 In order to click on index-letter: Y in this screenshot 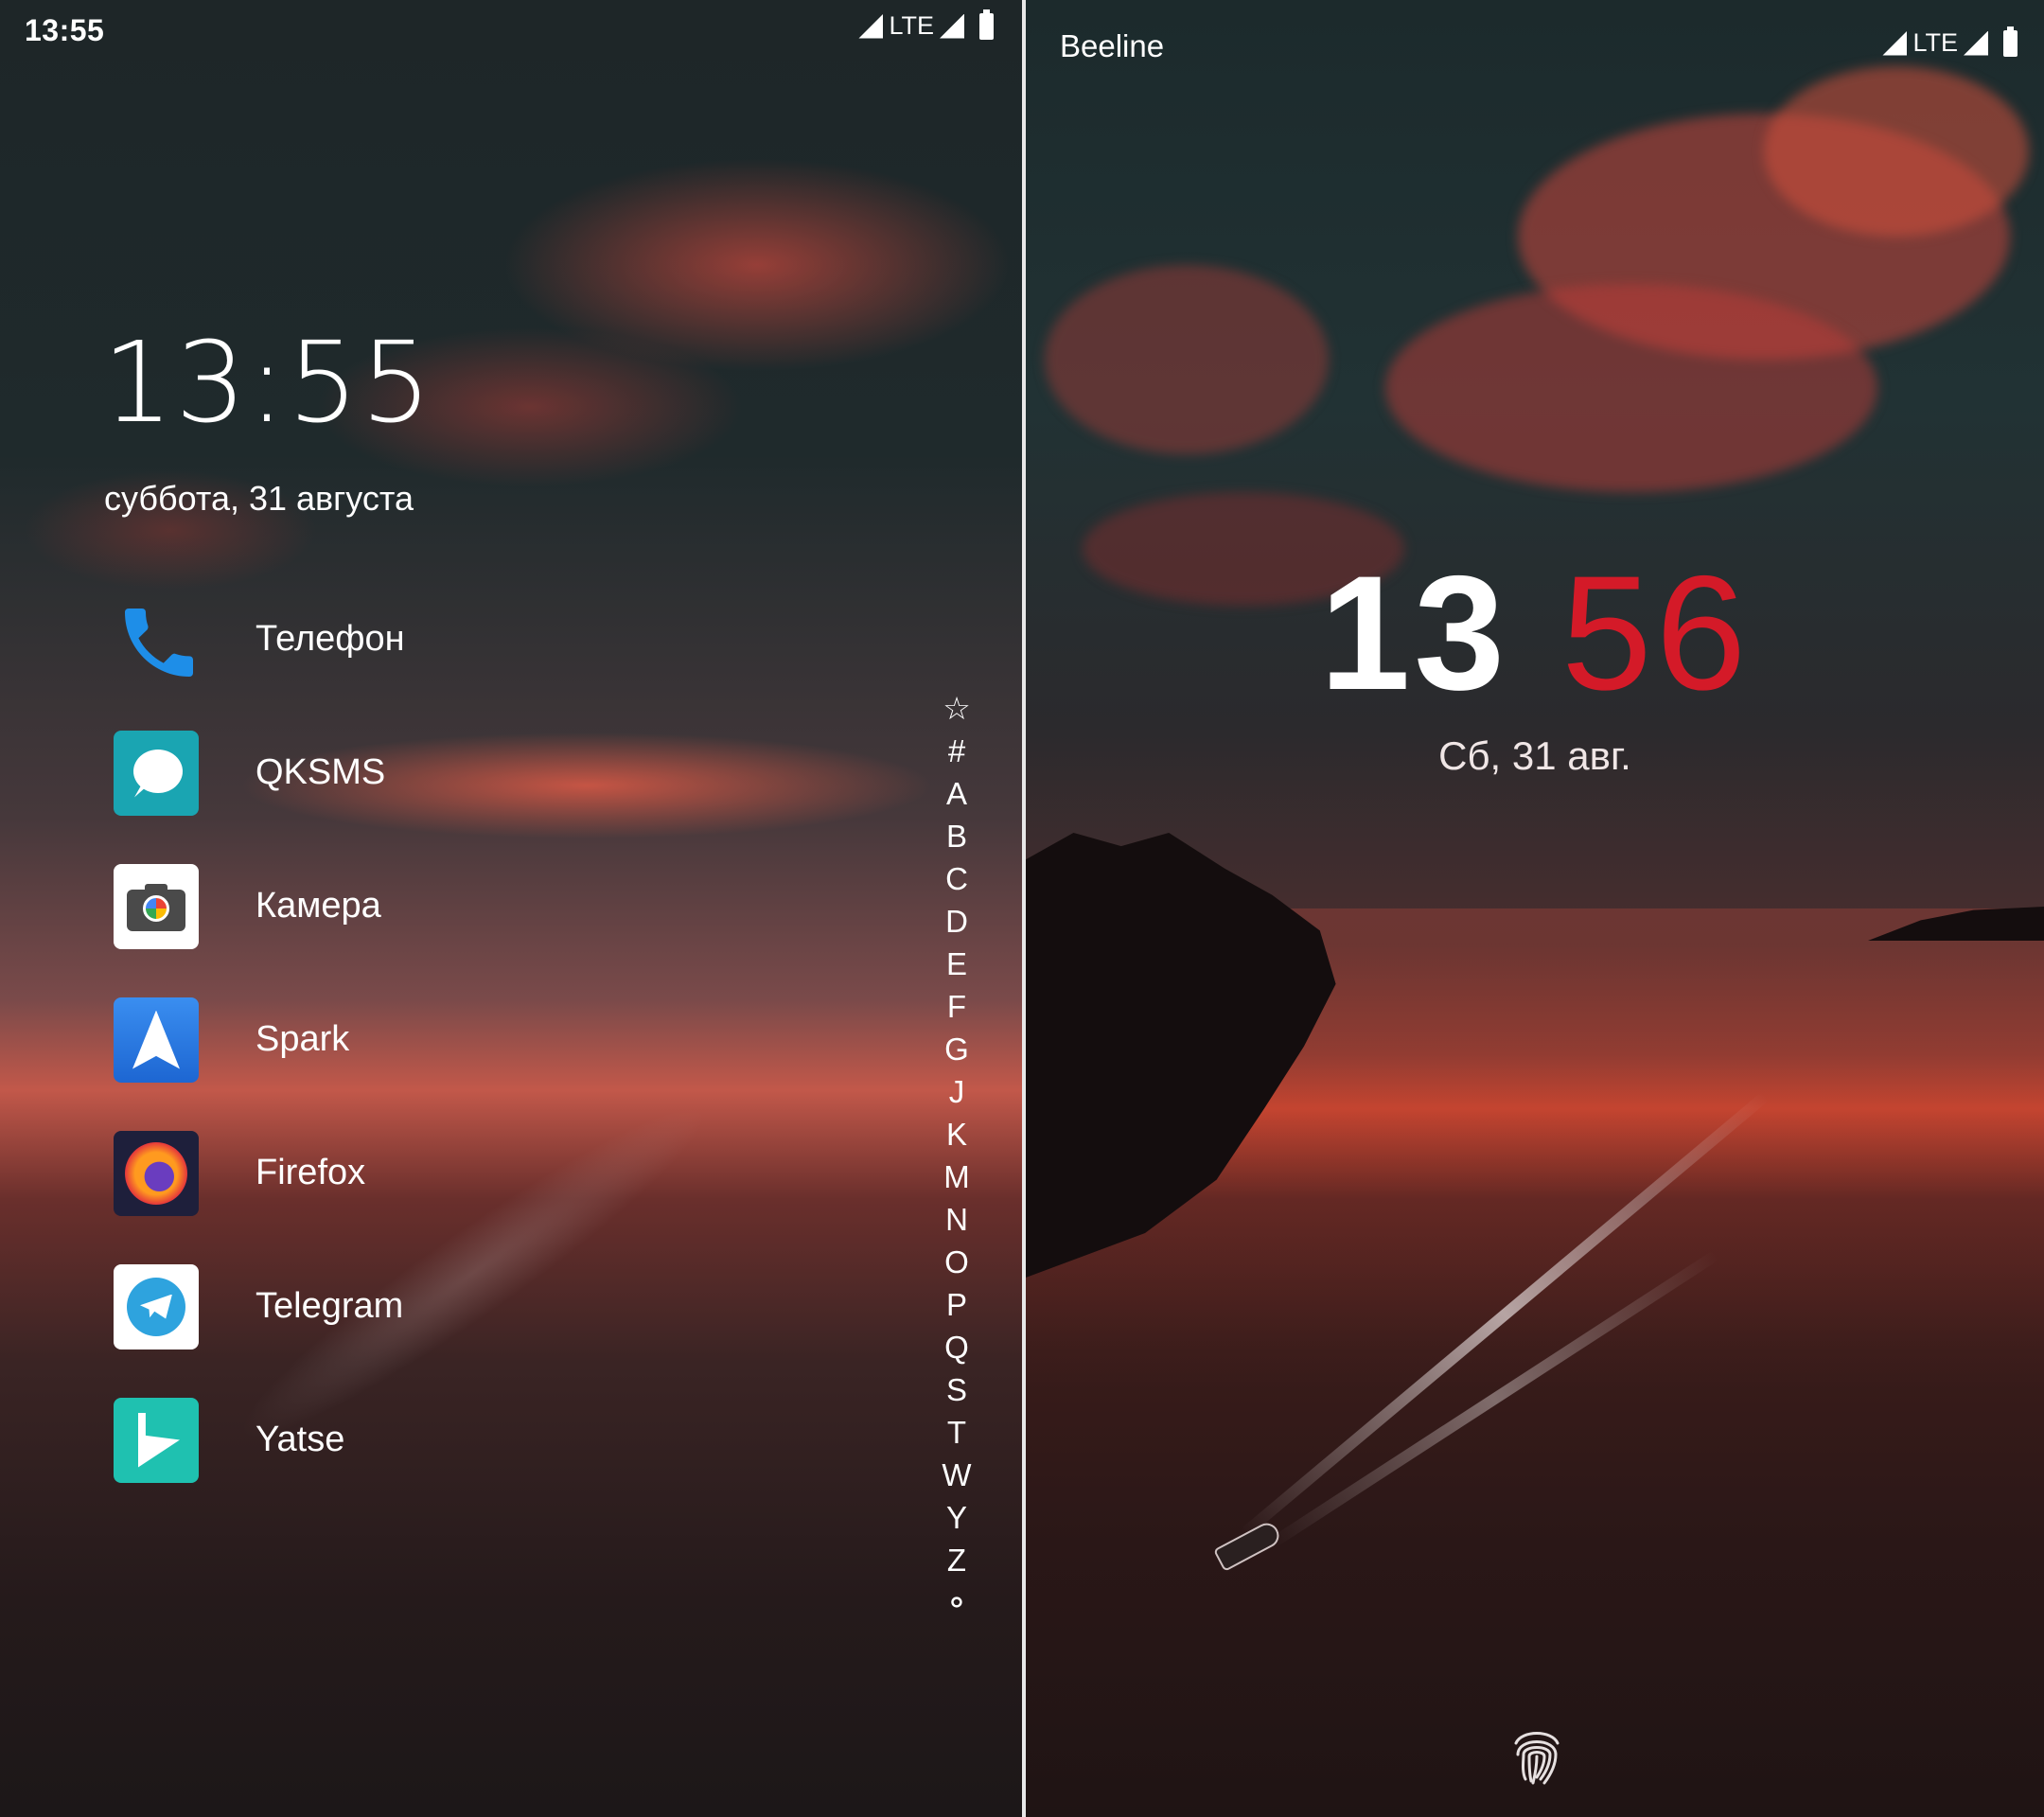, I will do `click(957, 1517)`.